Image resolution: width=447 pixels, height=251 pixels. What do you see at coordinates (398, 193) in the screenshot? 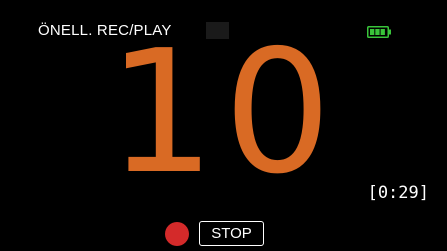
I see `remaining-time: [0:29]` at bounding box center [398, 193].